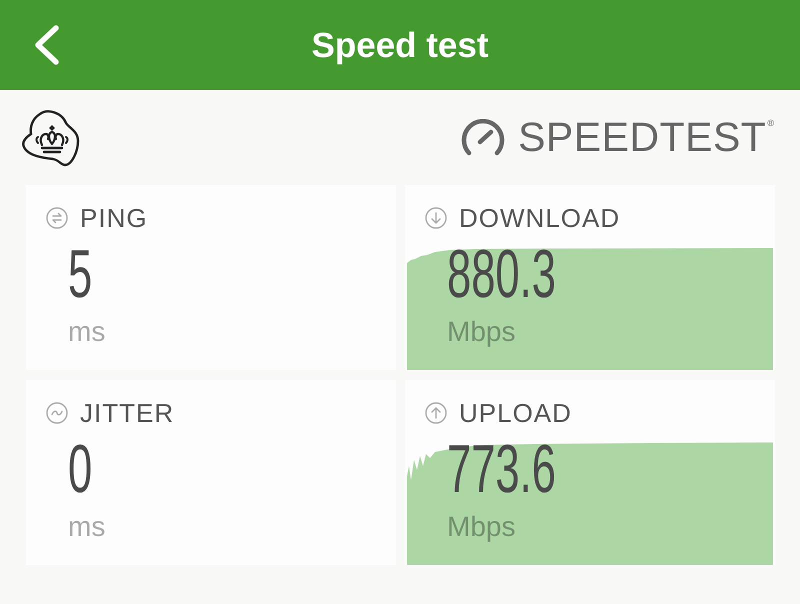 Image resolution: width=800 pixels, height=604 pixels. What do you see at coordinates (51, 137) in the screenshot?
I see `crown-logo` at bounding box center [51, 137].